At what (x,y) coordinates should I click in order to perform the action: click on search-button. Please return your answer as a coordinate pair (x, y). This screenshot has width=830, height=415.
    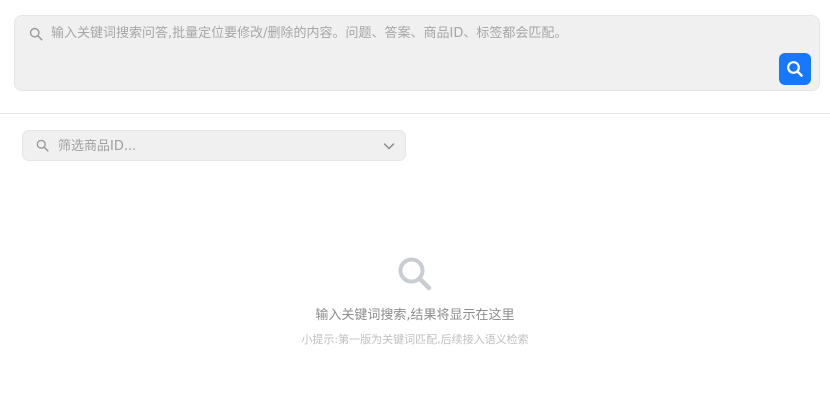
    Looking at the image, I should click on (795, 69).